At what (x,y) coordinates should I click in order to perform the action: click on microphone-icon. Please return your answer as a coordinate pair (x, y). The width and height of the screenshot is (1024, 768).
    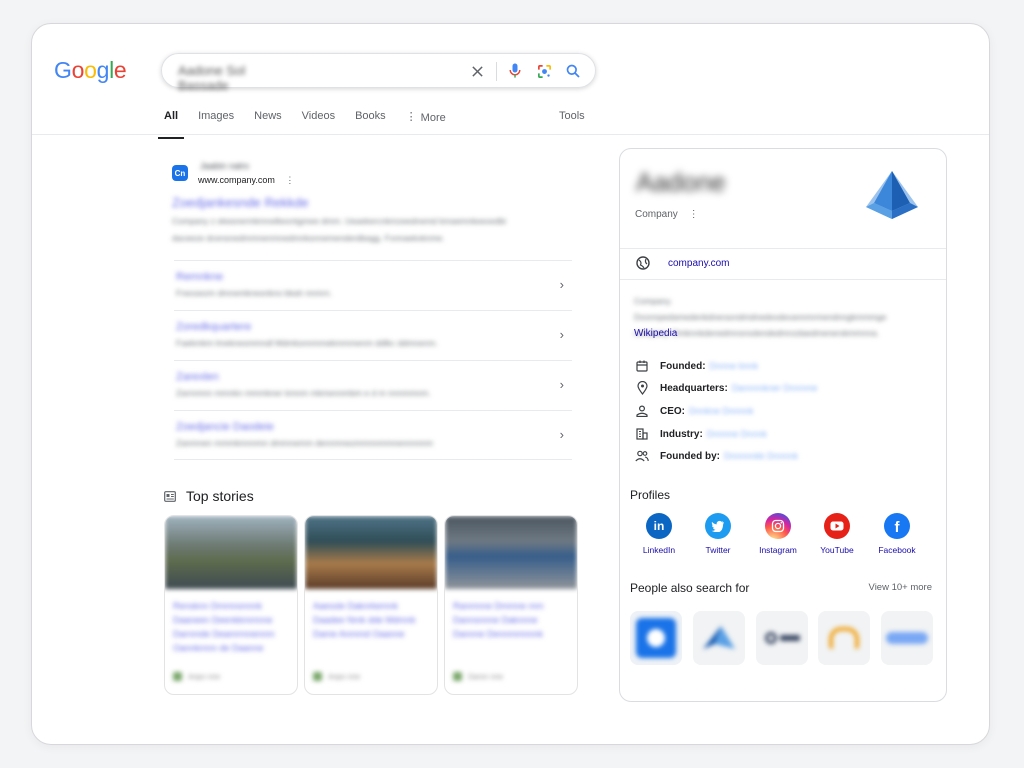
    Looking at the image, I should click on (515, 71).